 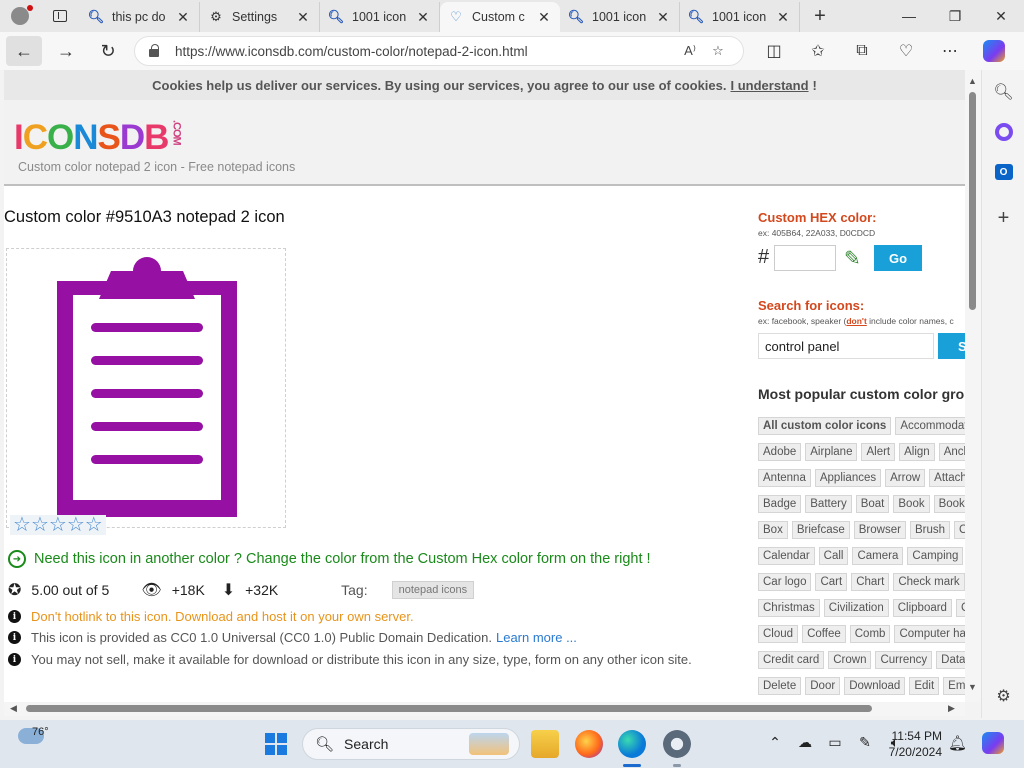 I want to click on cookie-accept-link: I understand, so click(x=770, y=85).